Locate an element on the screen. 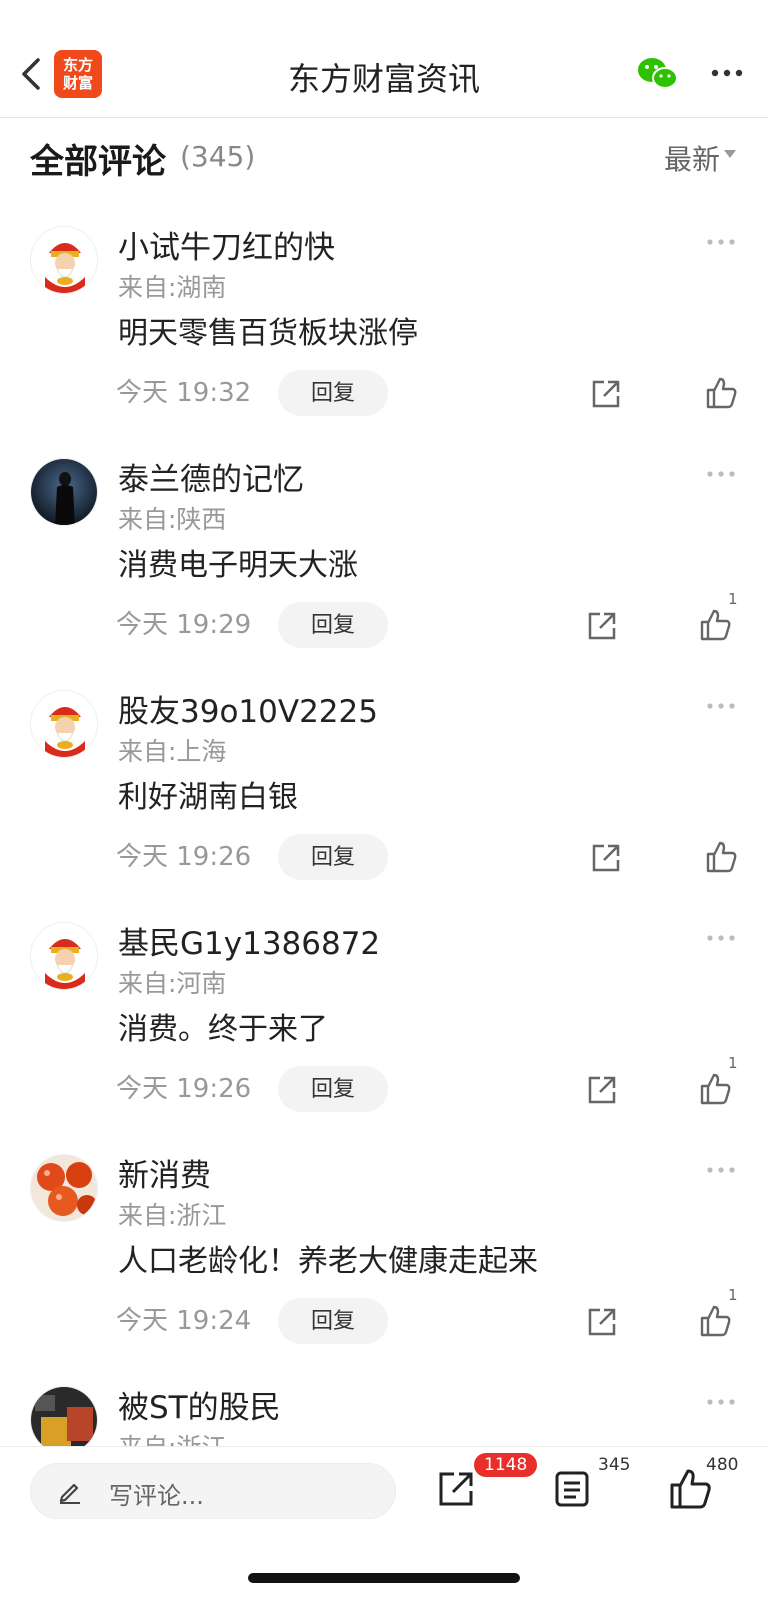  username: 泰兰德的记忆 is located at coordinates (211, 476).